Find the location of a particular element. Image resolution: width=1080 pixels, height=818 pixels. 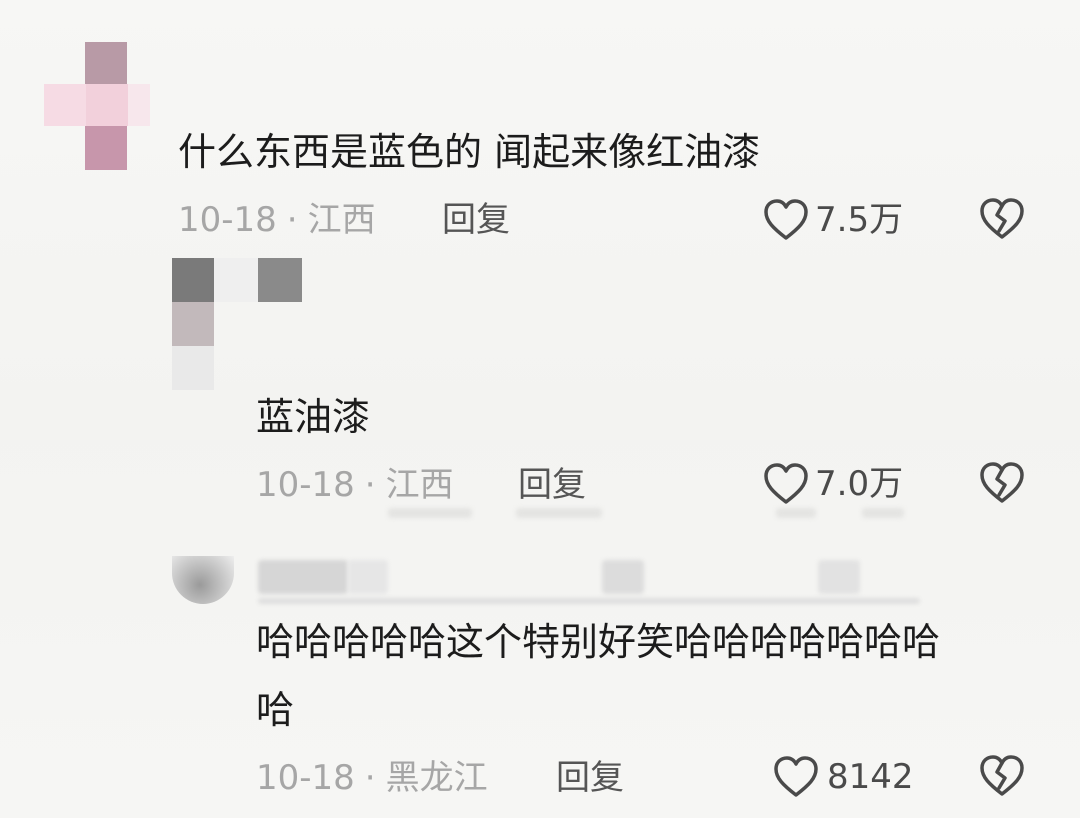

reply-text: 蓝油漆 is located at coordinates (313, 417).